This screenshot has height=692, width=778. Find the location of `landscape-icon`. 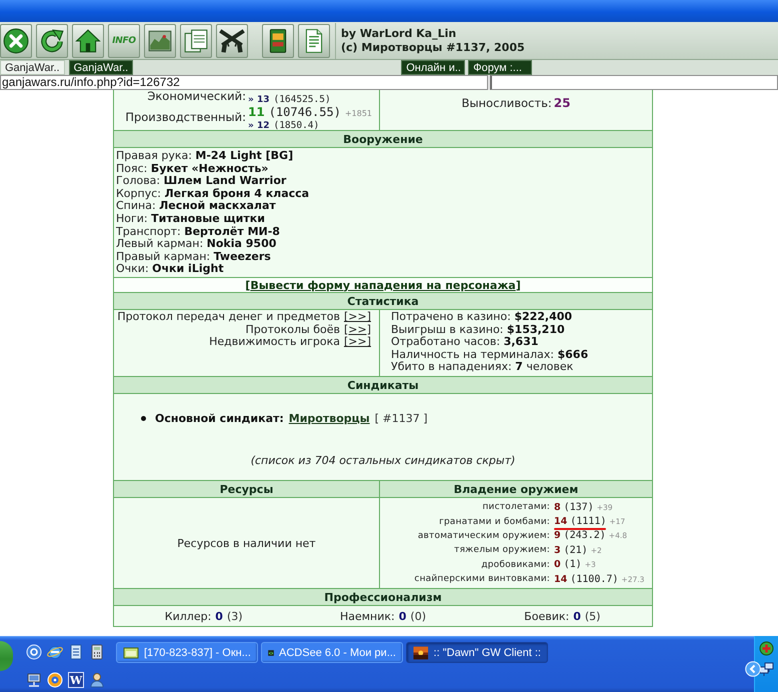

landscape-icon is located at coordinates (160, 41).